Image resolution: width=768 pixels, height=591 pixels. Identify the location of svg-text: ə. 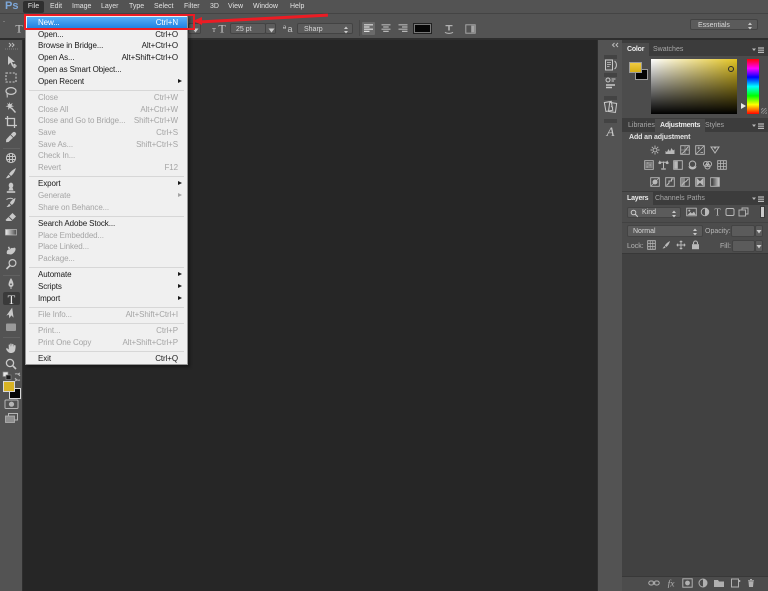
(285, 27).